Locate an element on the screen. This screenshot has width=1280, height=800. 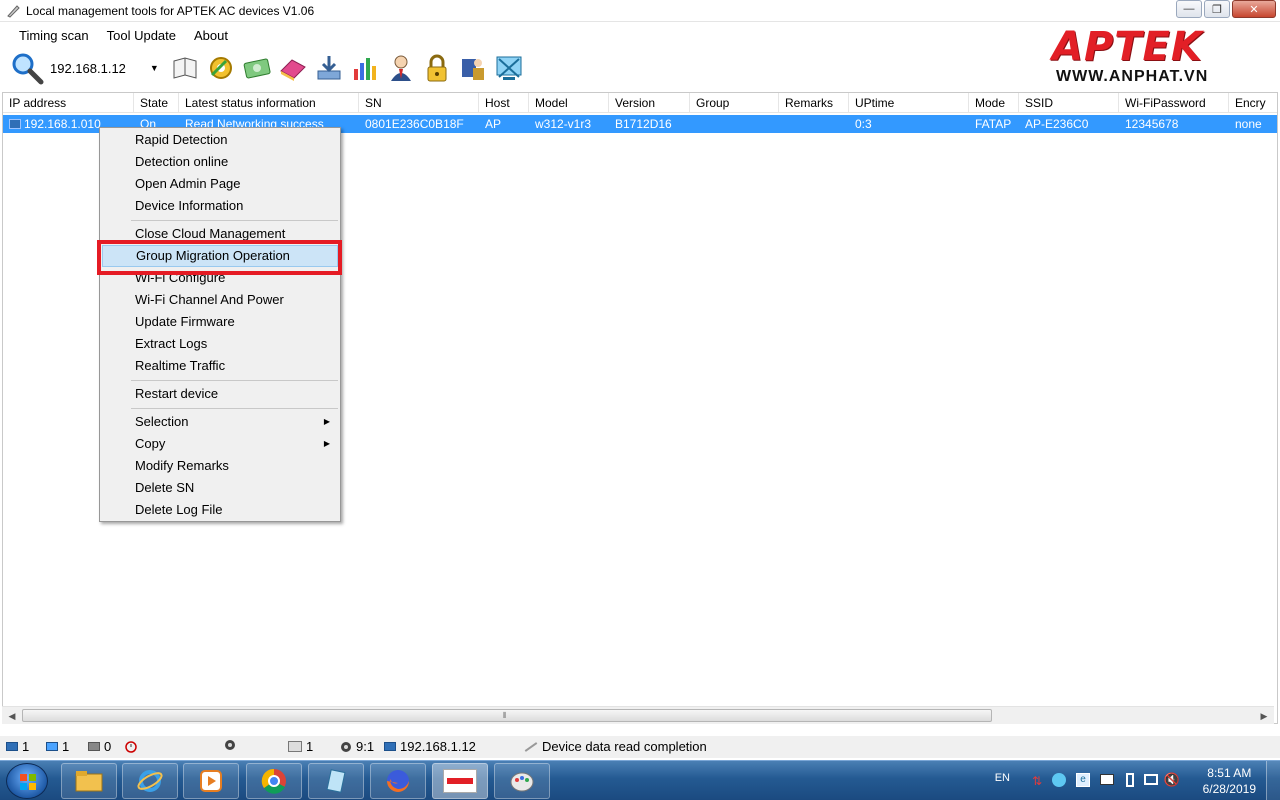
show-desktop-button is located at coordinates (1273, 780).